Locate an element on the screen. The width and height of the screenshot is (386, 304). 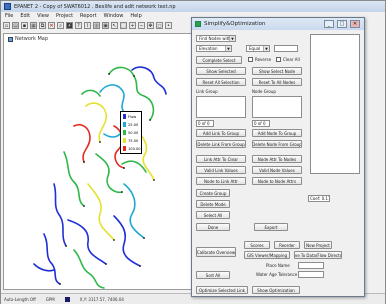
new-project-button: New Project is located at coordinates (318, 245).